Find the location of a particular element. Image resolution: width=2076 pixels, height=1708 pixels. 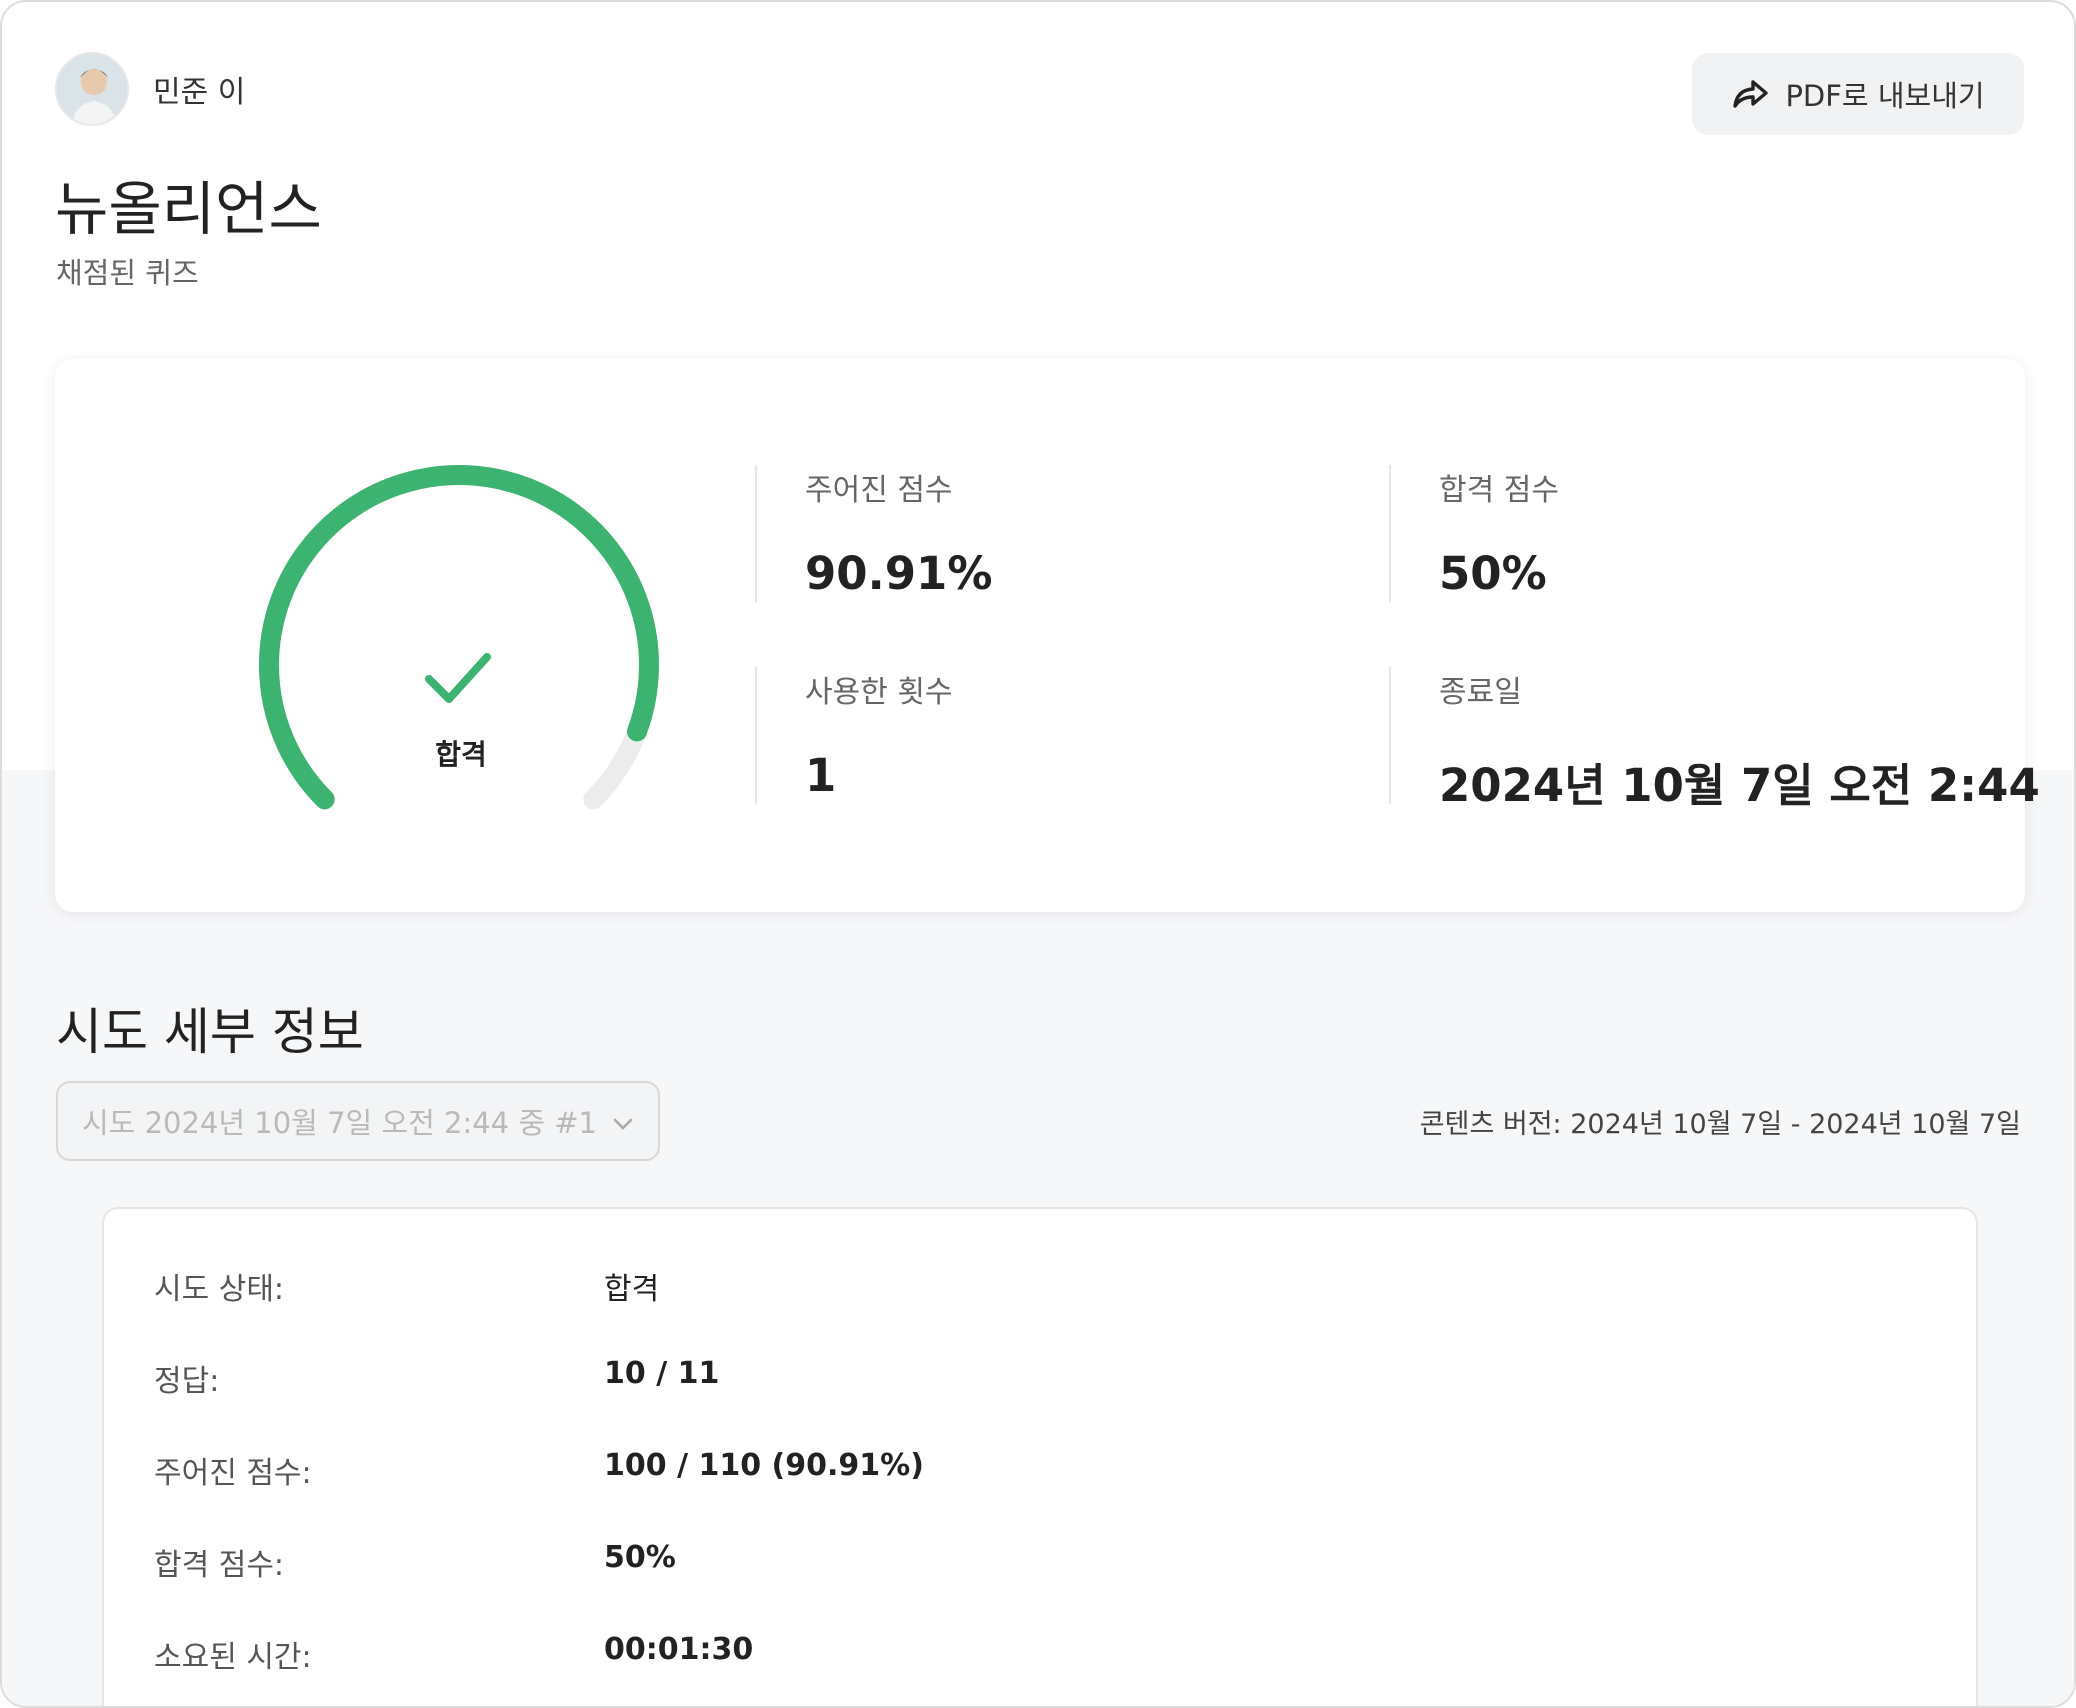

attempts-label: 사용한 횟수 is located at coordinates (879, 692).